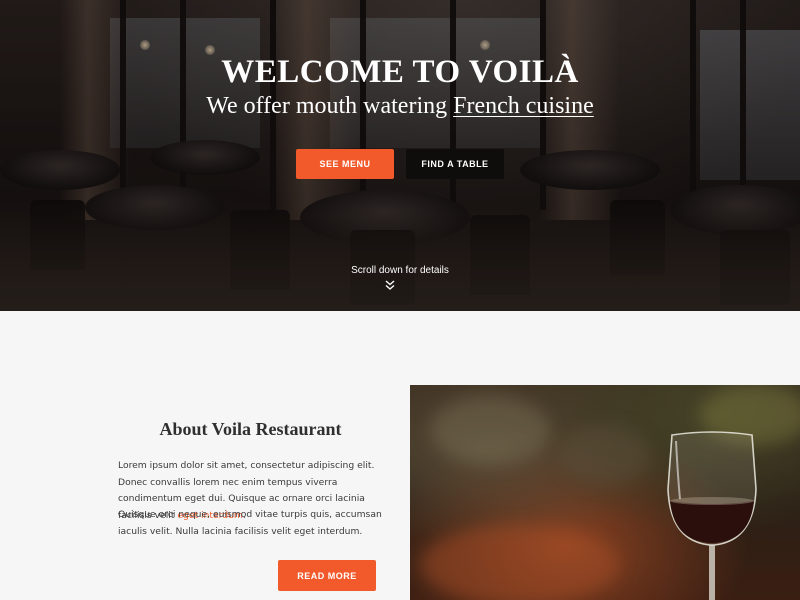 This screenshot has height=600, width=800. I want to click on about-heading: About Voila Restaurant, so click(250, 429).